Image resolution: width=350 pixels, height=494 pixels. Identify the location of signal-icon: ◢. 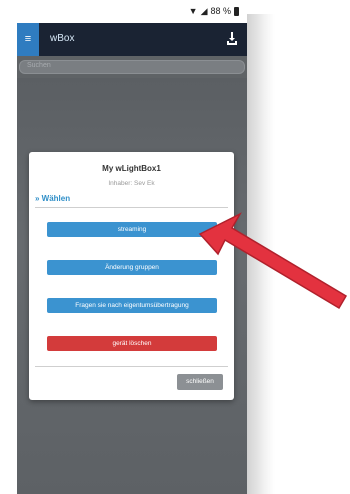
(204, 11).